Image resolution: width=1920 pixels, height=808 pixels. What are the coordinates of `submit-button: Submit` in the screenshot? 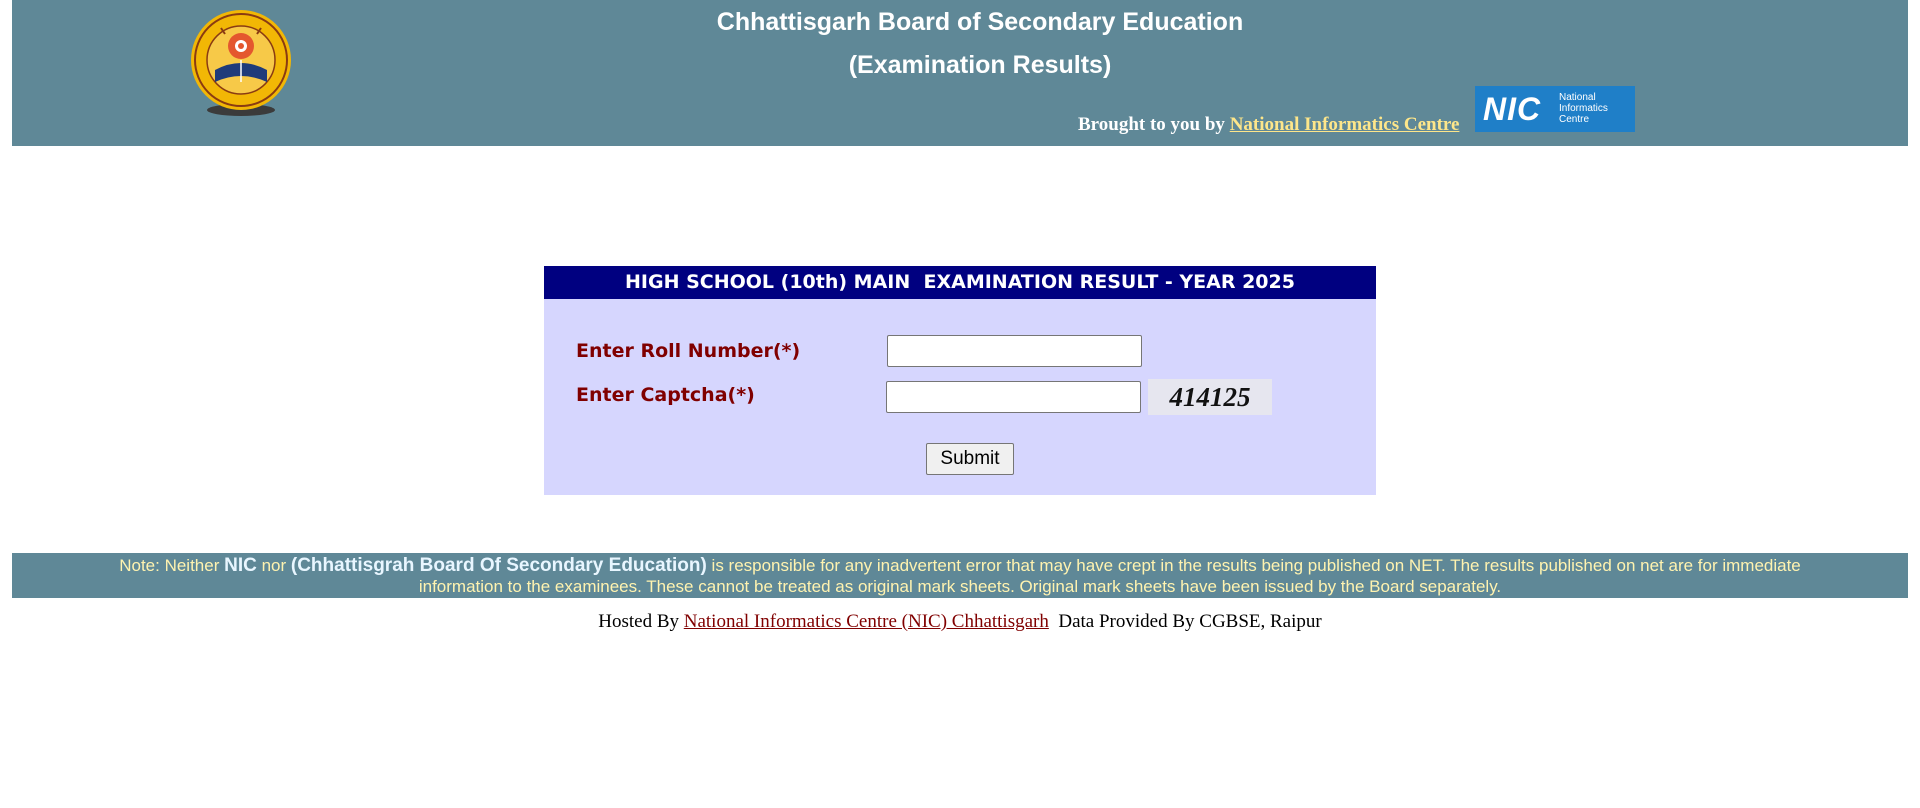 It's located at (970, 459).